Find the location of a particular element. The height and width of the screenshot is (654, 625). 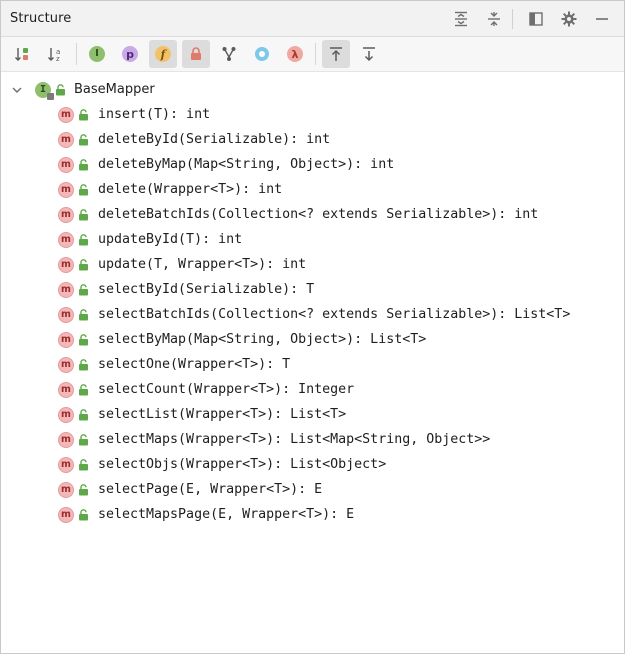

tree-method-node: m insert(T): int is located at coordinates (312, 114).